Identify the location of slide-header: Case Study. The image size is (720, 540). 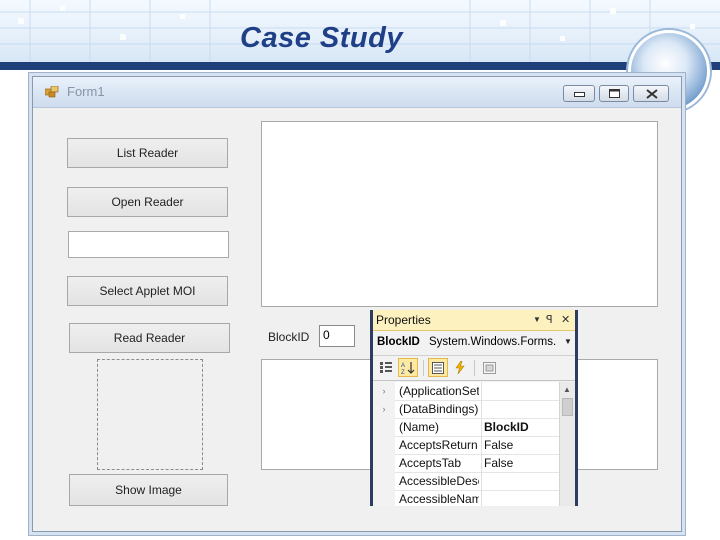
(360, 33).